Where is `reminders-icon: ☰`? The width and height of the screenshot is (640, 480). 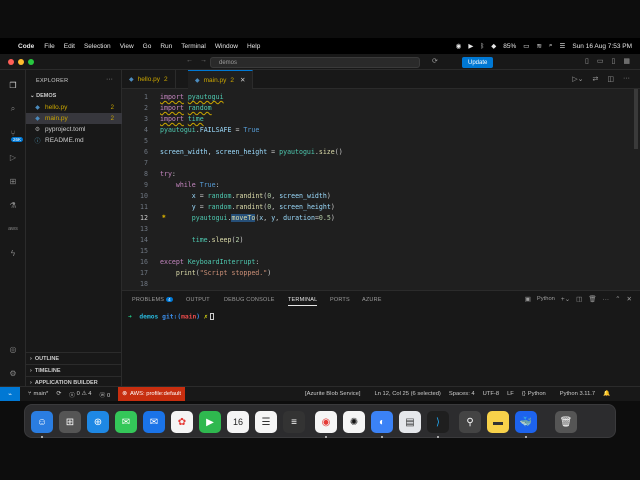
reminders-icon: ☰ is located at coordinates (266, 422).